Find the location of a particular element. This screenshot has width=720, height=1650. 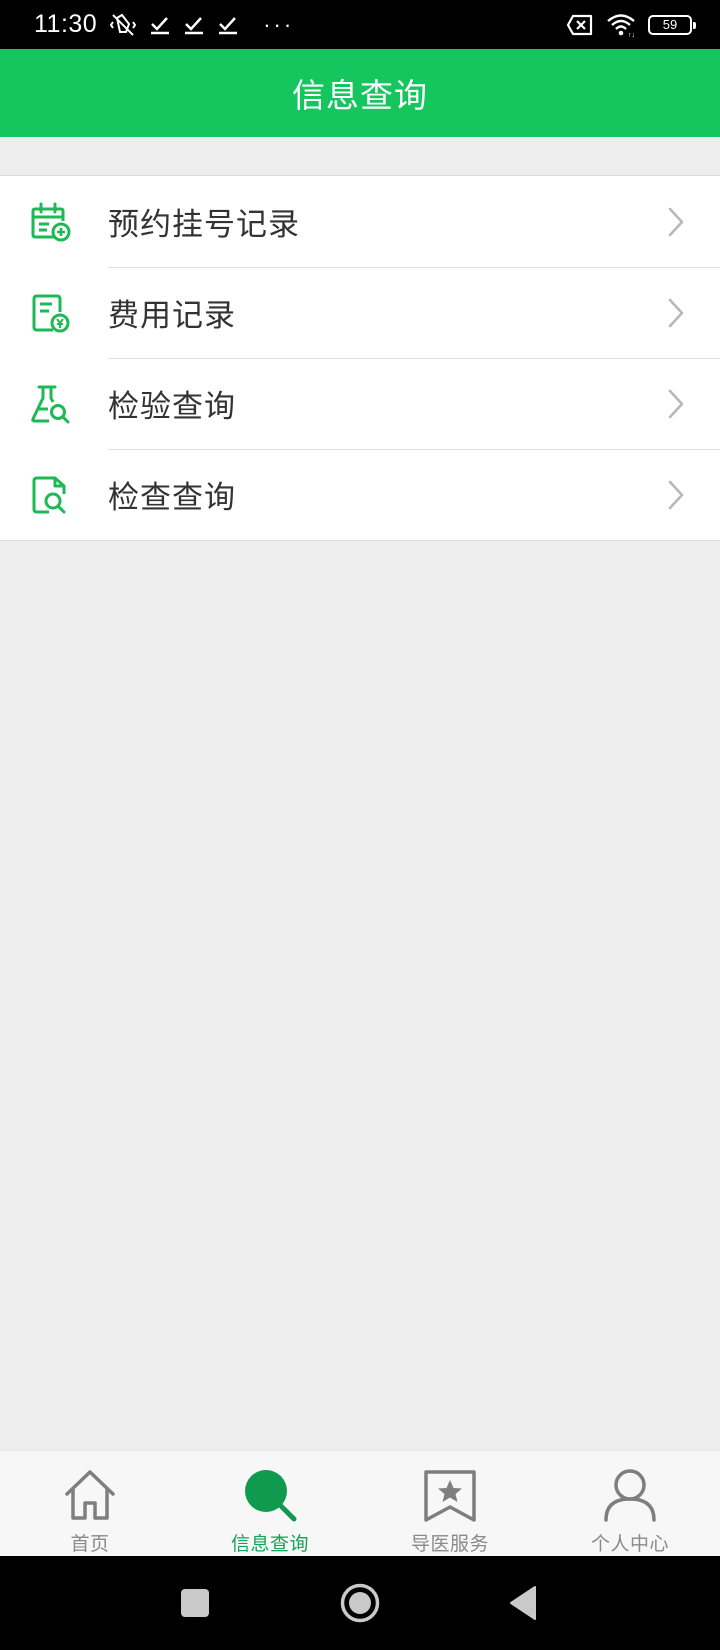

nav-tab-profile: 个人中心 is located at coordinates (630, 1503).